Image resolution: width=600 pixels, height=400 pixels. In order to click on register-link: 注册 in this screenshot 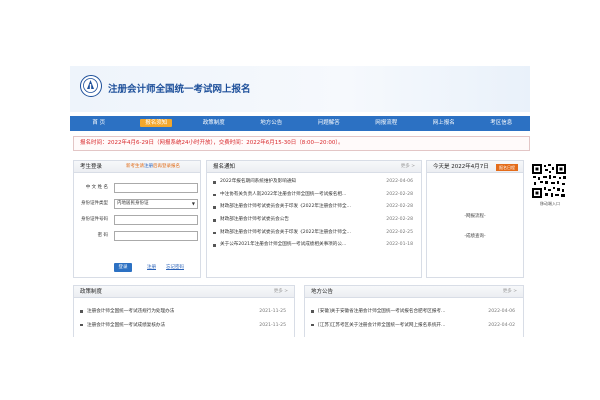, I will do `click(151, 267)`.